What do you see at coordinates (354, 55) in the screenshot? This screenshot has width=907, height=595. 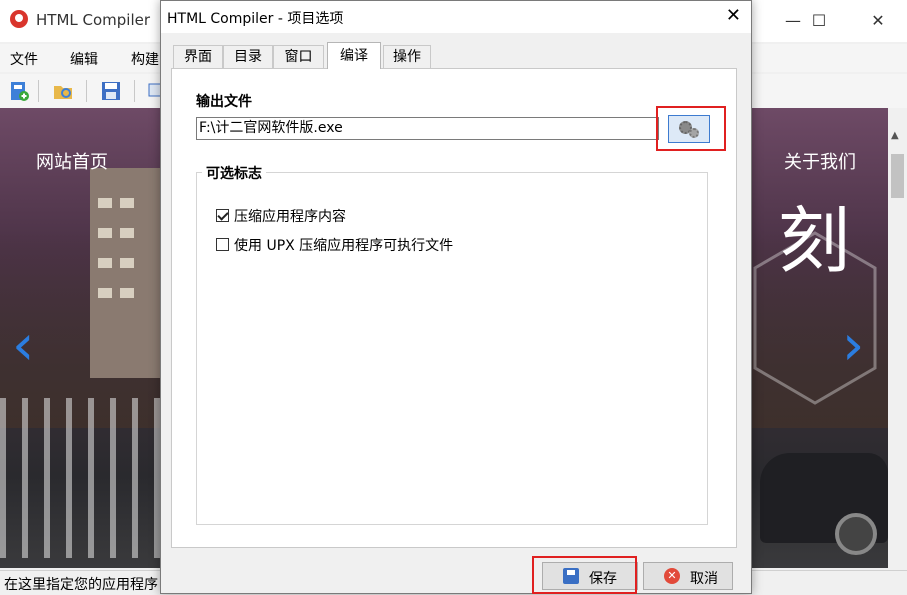 I see `tab-compile: 编译` at bounding box center [354, 55].